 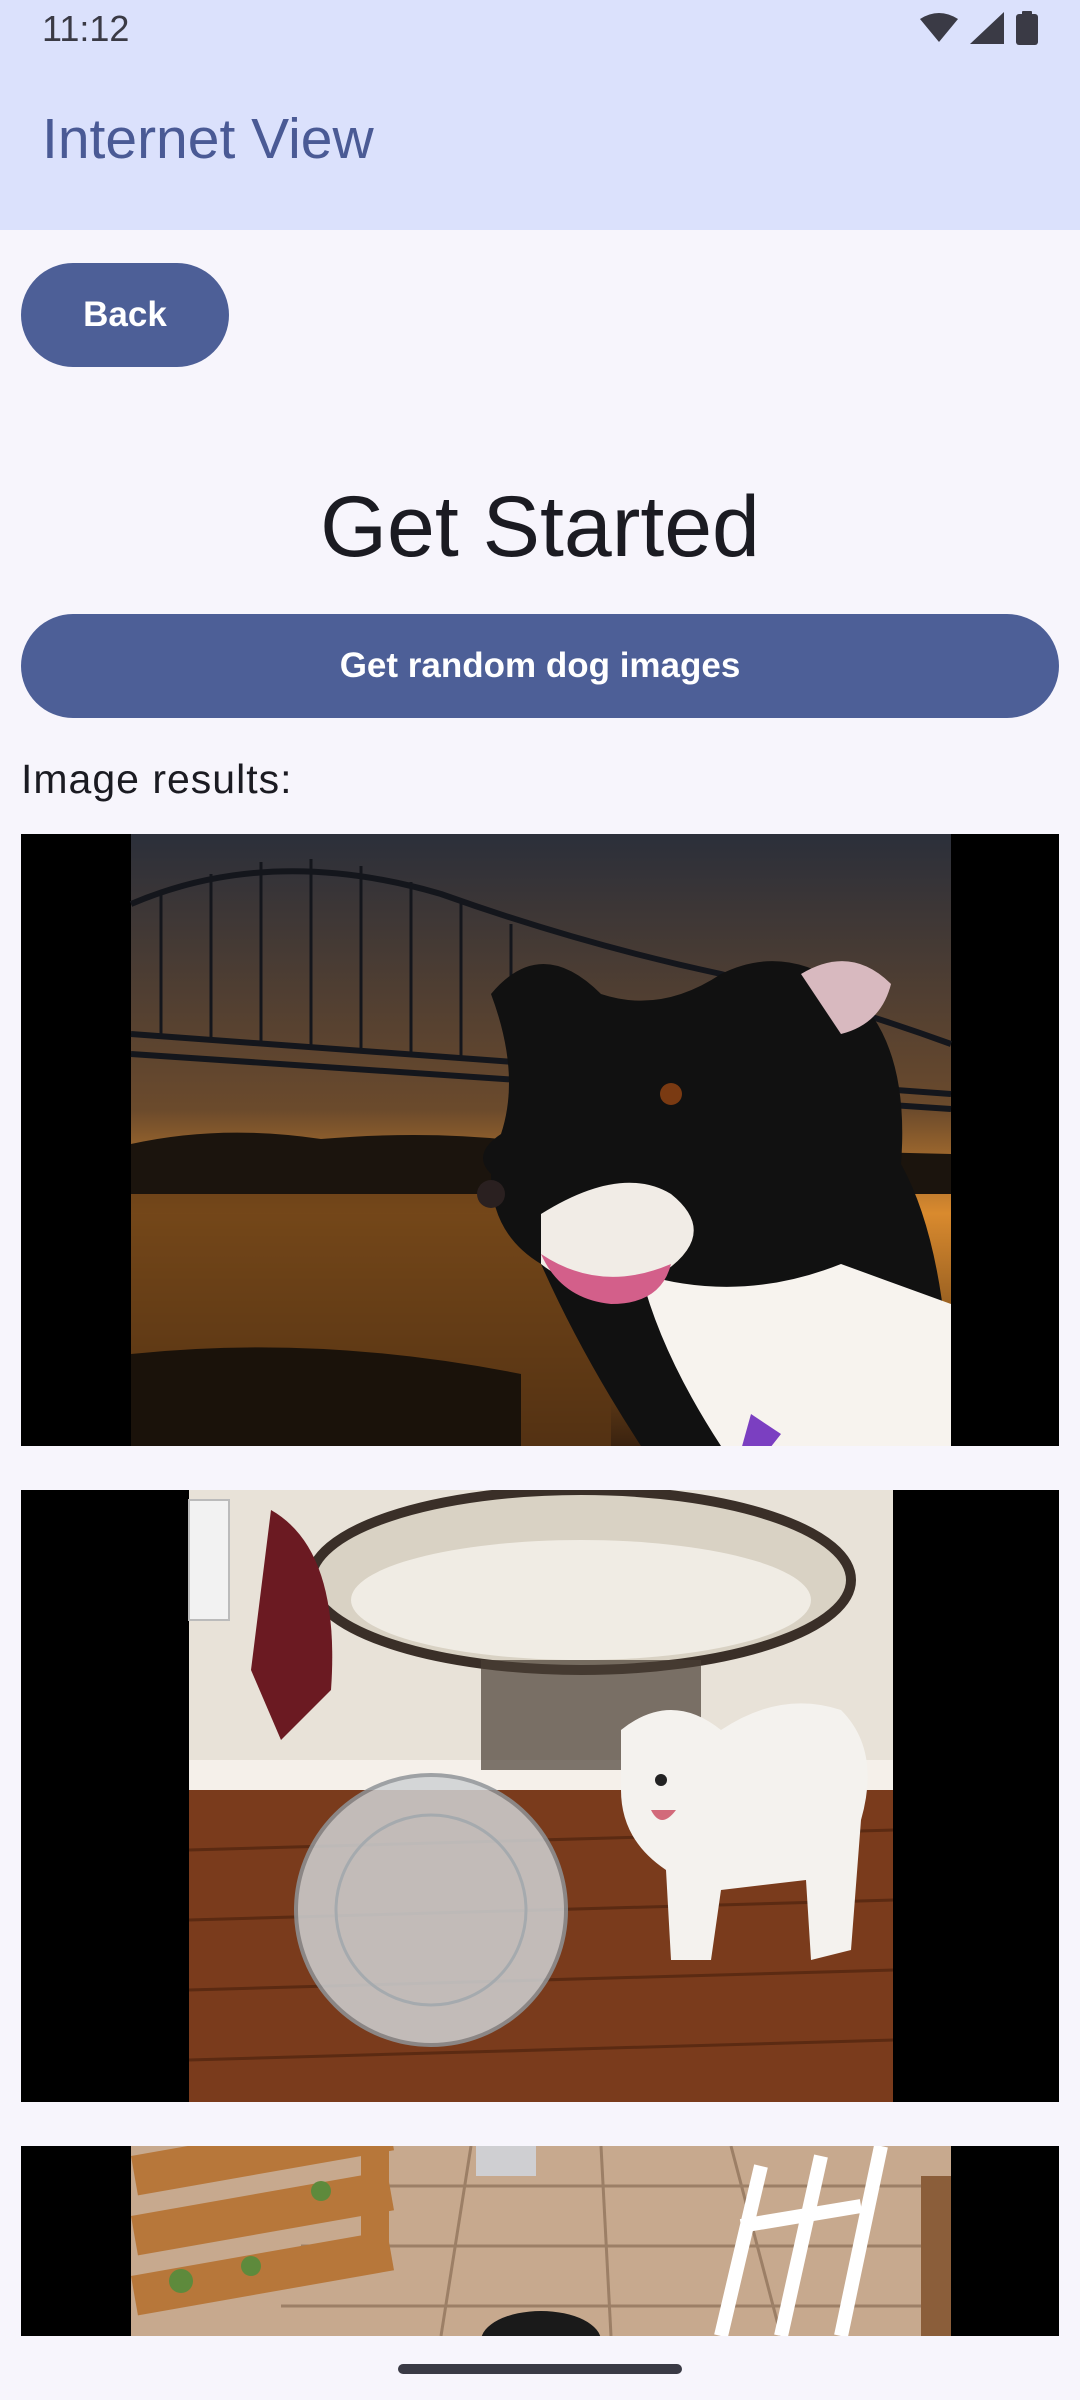 What do you see at coordinates (939, 30) in the screenshot?
I see `wifi-icon` at bounding box center [939, 30].